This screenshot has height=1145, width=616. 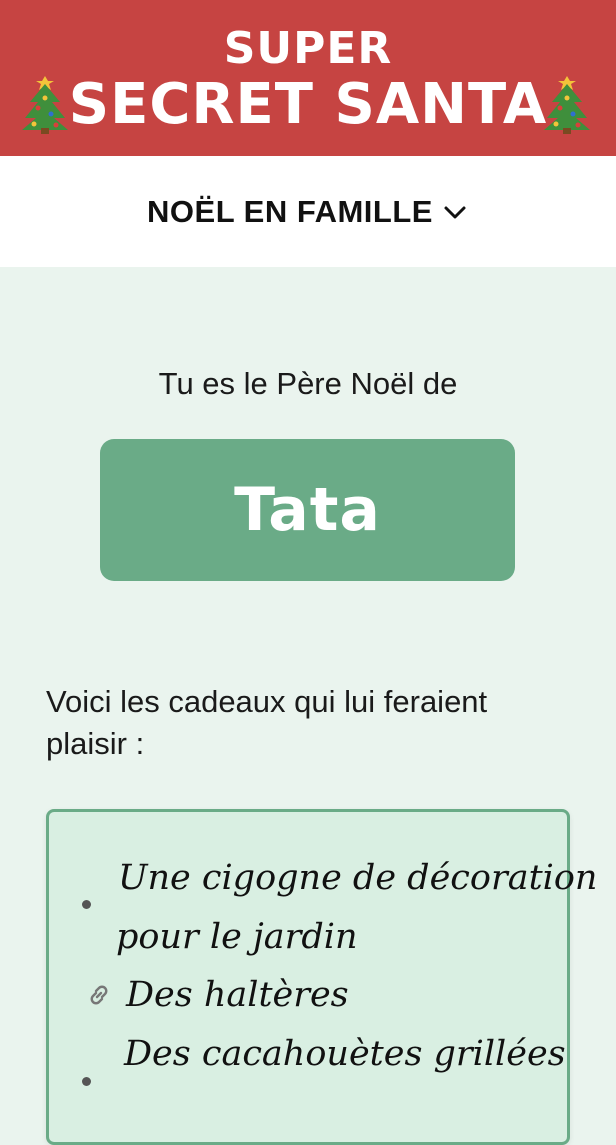 I want to click on app-title-line-2: SECRET SANTA, so click(x=308, y=104).